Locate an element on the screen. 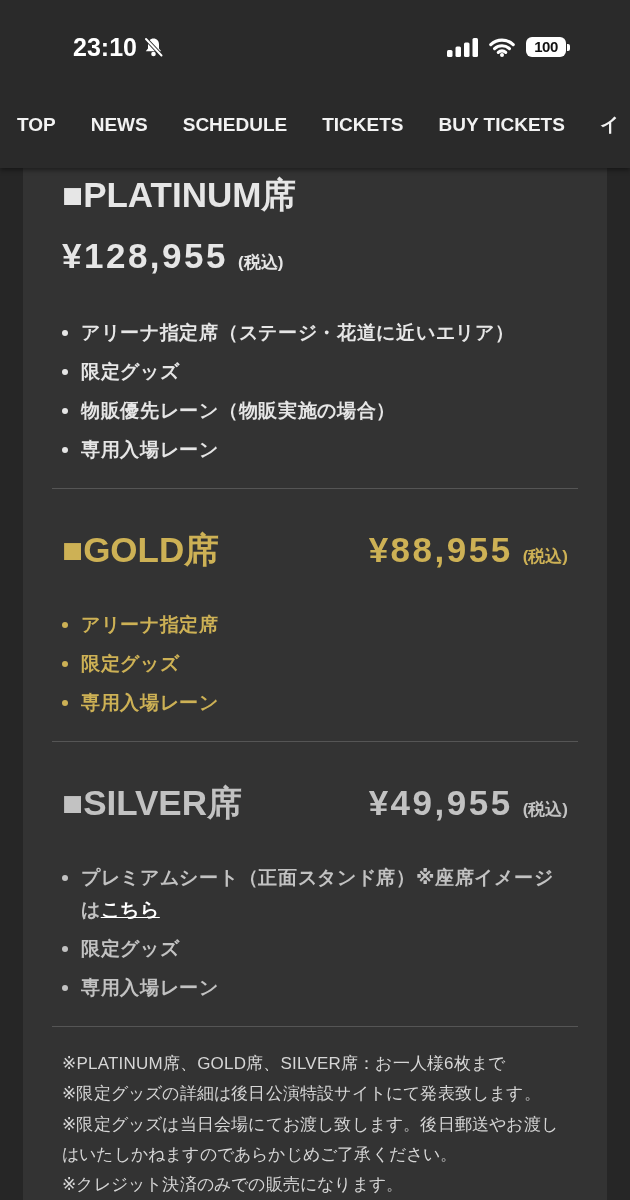 The image size is (630, 1200). nav-link: BUY TICKETS is located at coordinates (501, 125).